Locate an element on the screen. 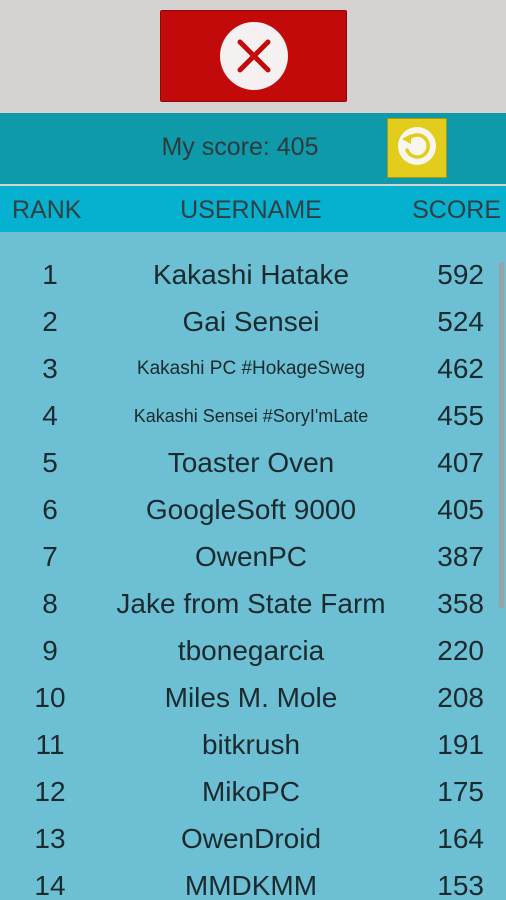 This screenshot has width=506, height=900. rank-cell: 14 is located at coordinates (50, 885).